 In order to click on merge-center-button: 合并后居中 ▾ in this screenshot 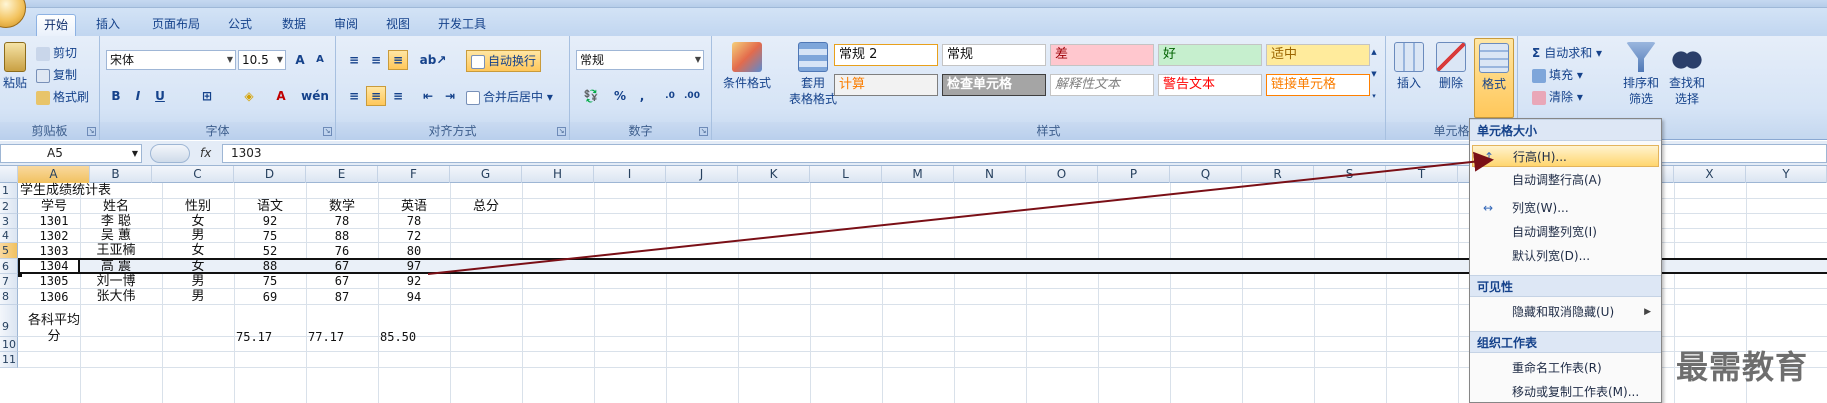, I will do `click(509, 96)`.